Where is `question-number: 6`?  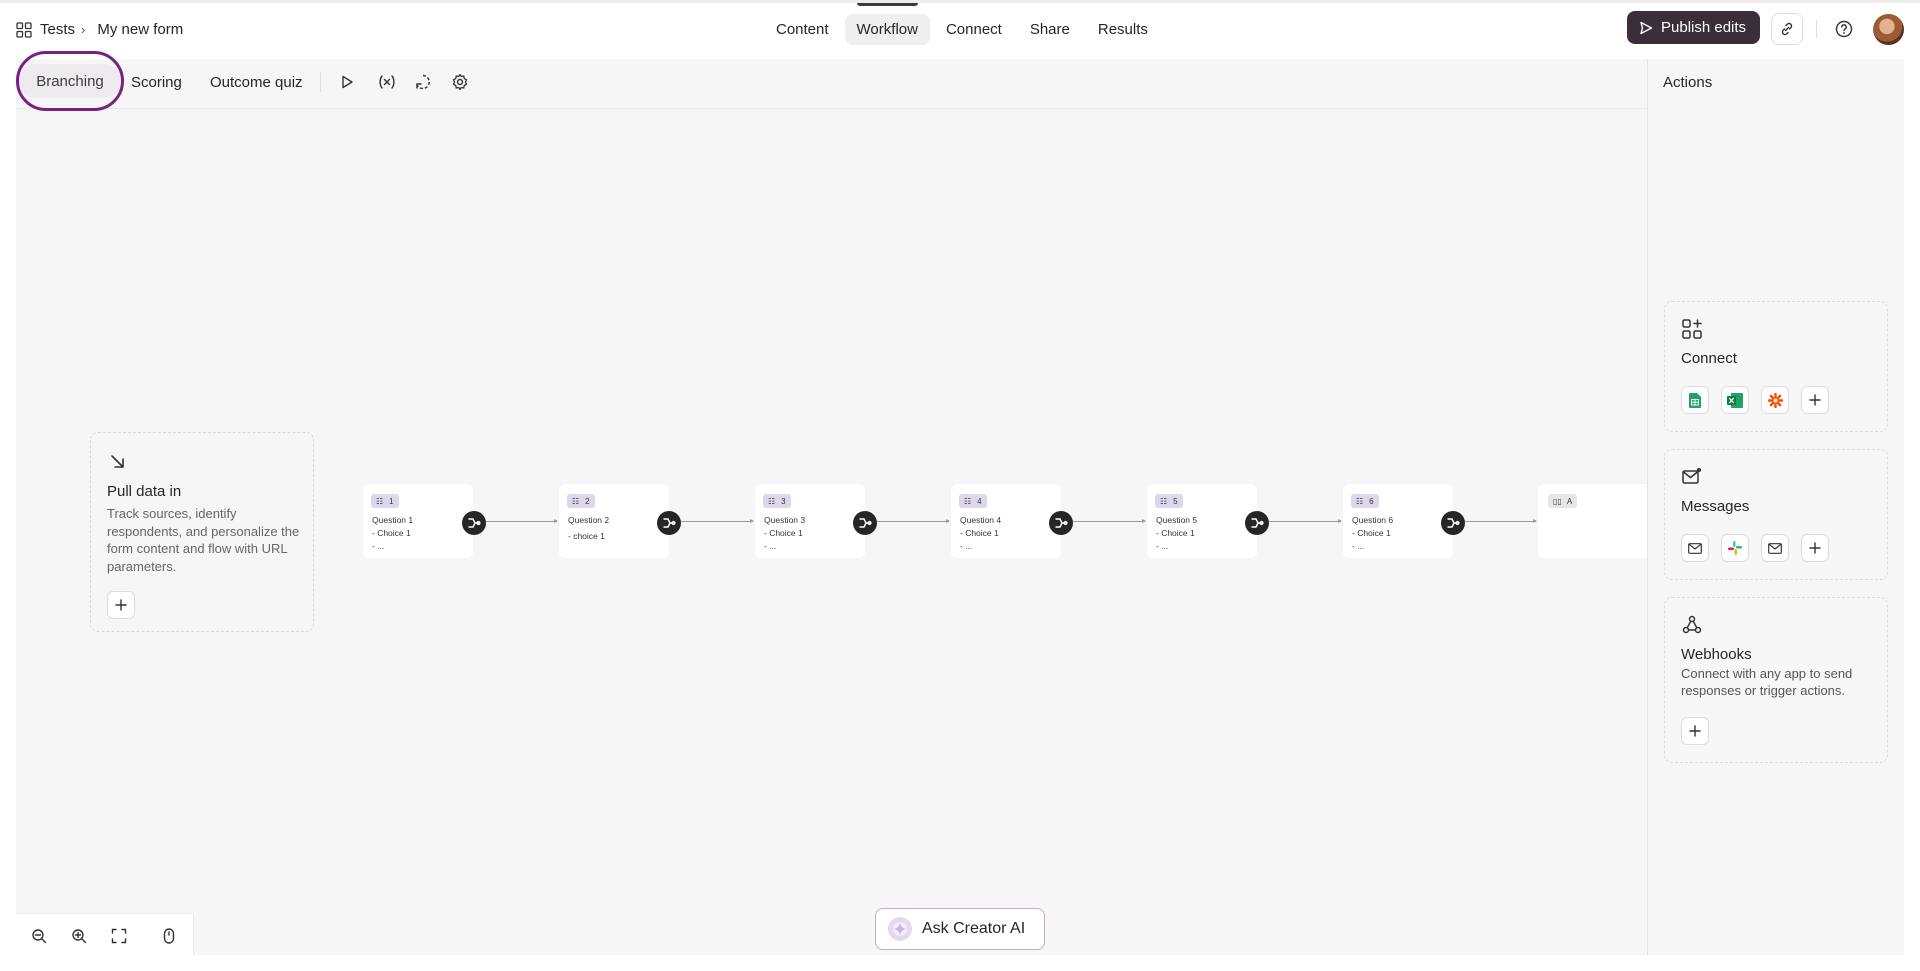 question-number: 6 is located at coordinates (1371, 501).